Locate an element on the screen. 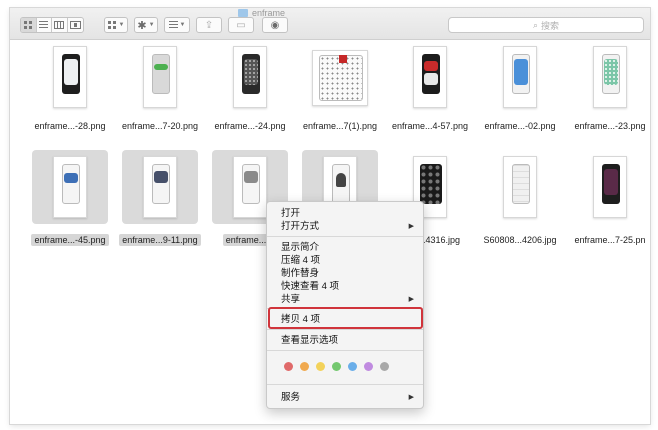 Image resolution: width=658 pixels, height=430 pixels. view-mode-control is located at coordinates (52, 25).